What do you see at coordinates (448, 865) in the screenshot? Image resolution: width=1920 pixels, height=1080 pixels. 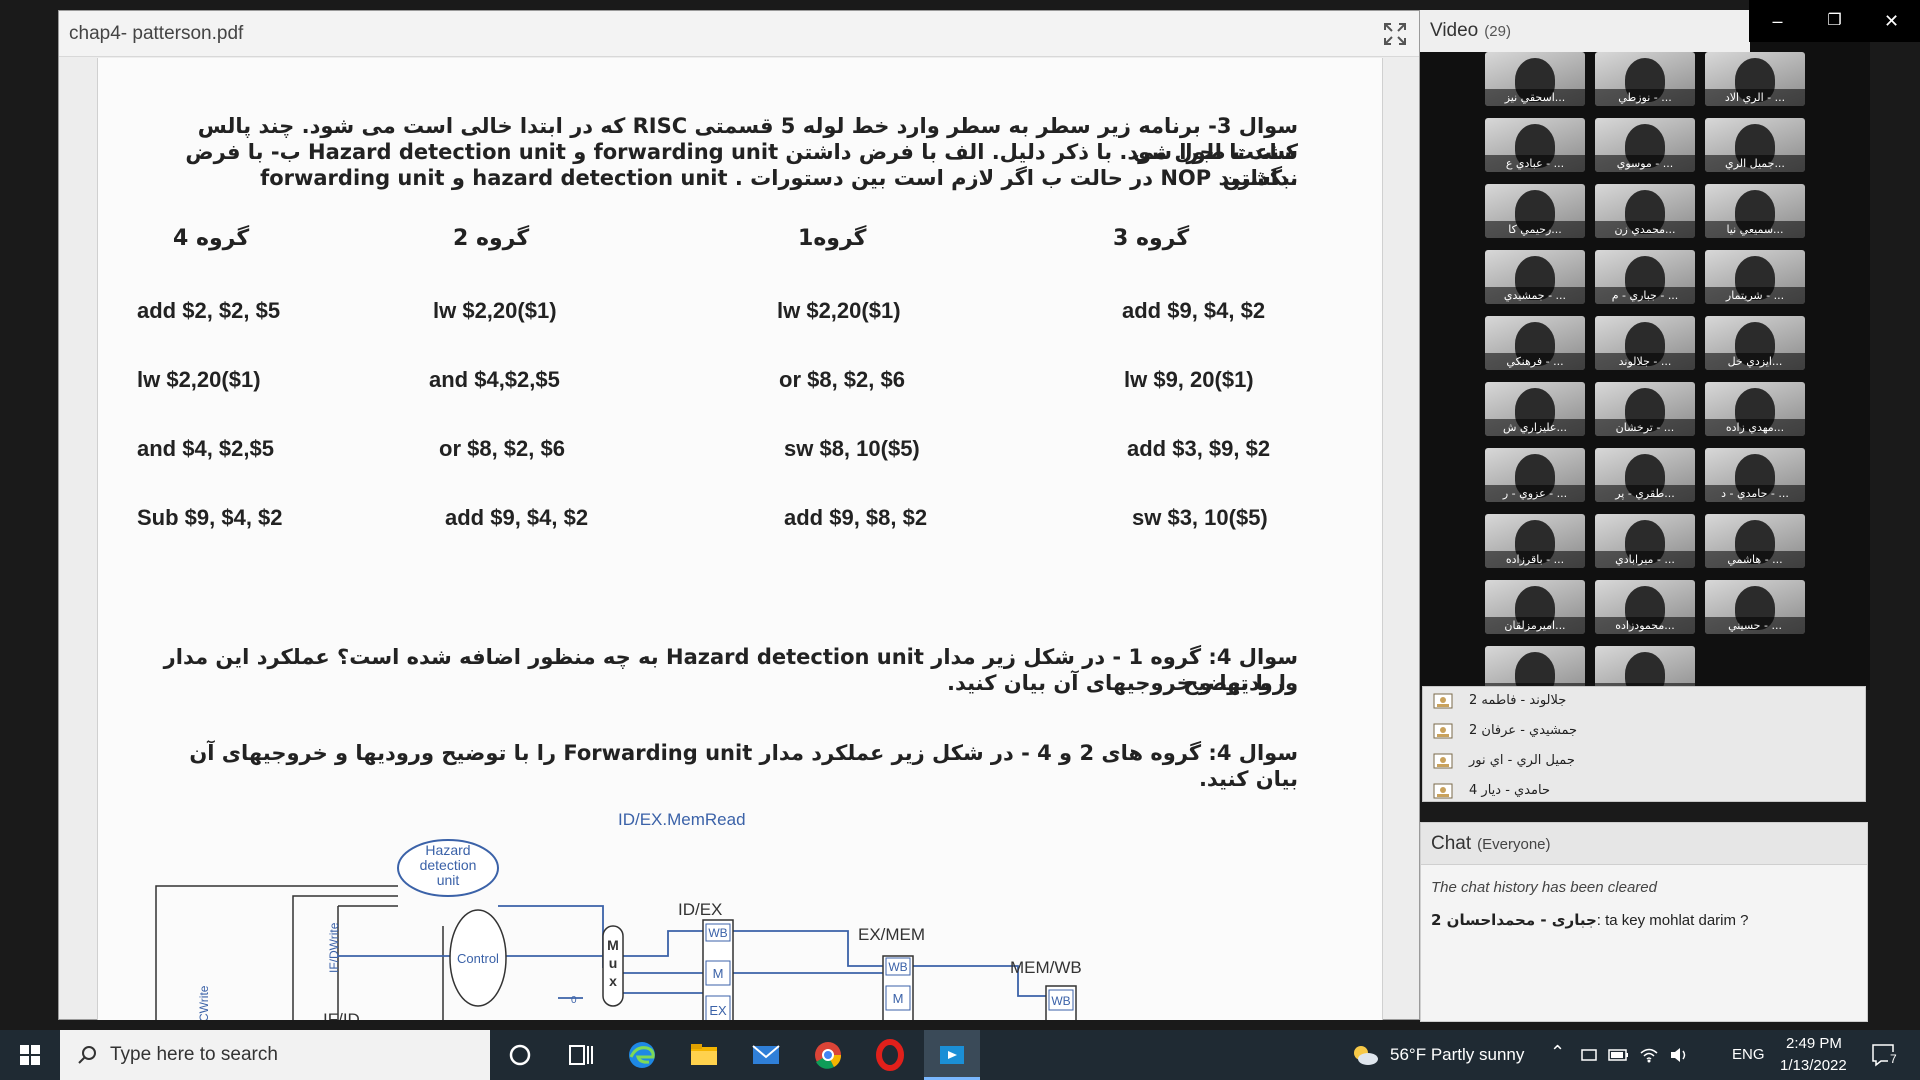 I see `hazard-unit-line-2: detection` at bounding box center [448, 865].